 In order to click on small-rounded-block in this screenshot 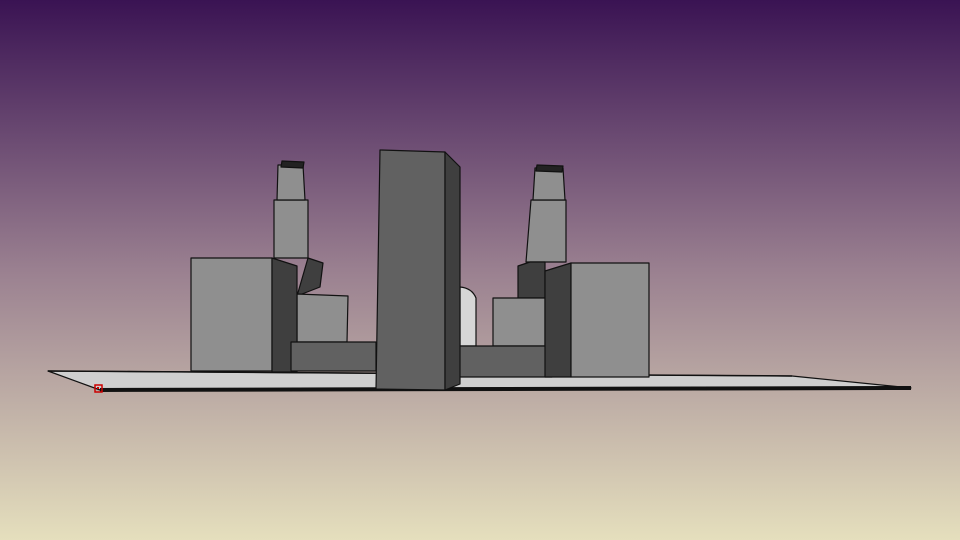, I will do `click(468, 316)`.